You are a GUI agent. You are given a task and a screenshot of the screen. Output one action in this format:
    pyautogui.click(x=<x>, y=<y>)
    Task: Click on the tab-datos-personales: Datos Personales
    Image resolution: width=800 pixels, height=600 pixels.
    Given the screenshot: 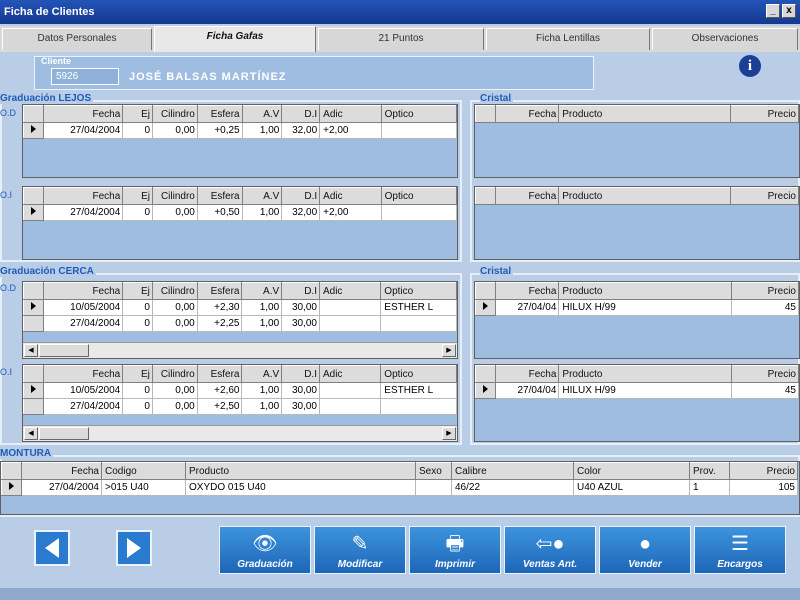 What is the action you would take?
    pyautogui.click(x=77, y=39)
    